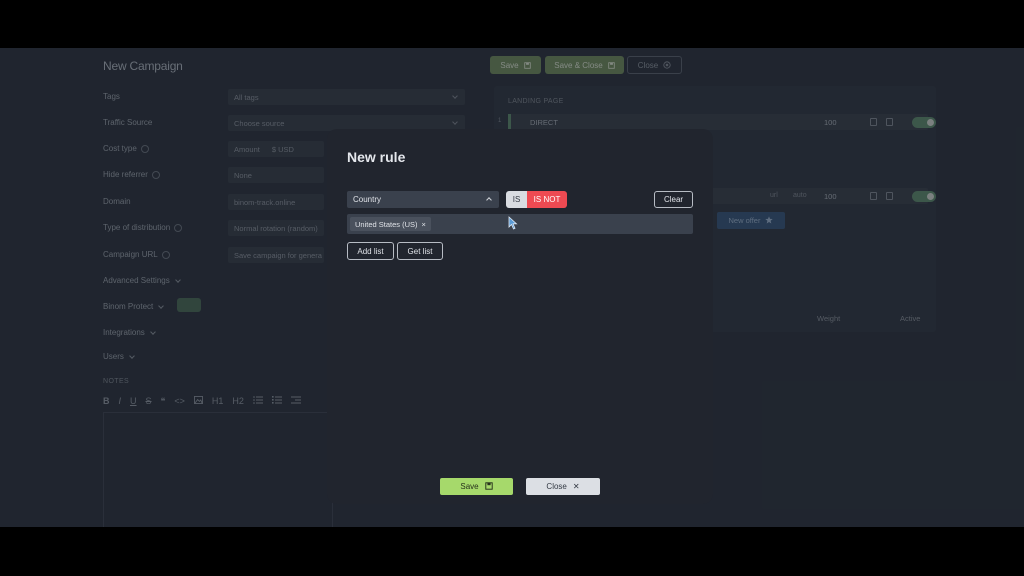 The image size is (1024, 576). Describe the element at coordinates (370, 251) in the screenshot. I see `add-list-button: Add list` at that location.